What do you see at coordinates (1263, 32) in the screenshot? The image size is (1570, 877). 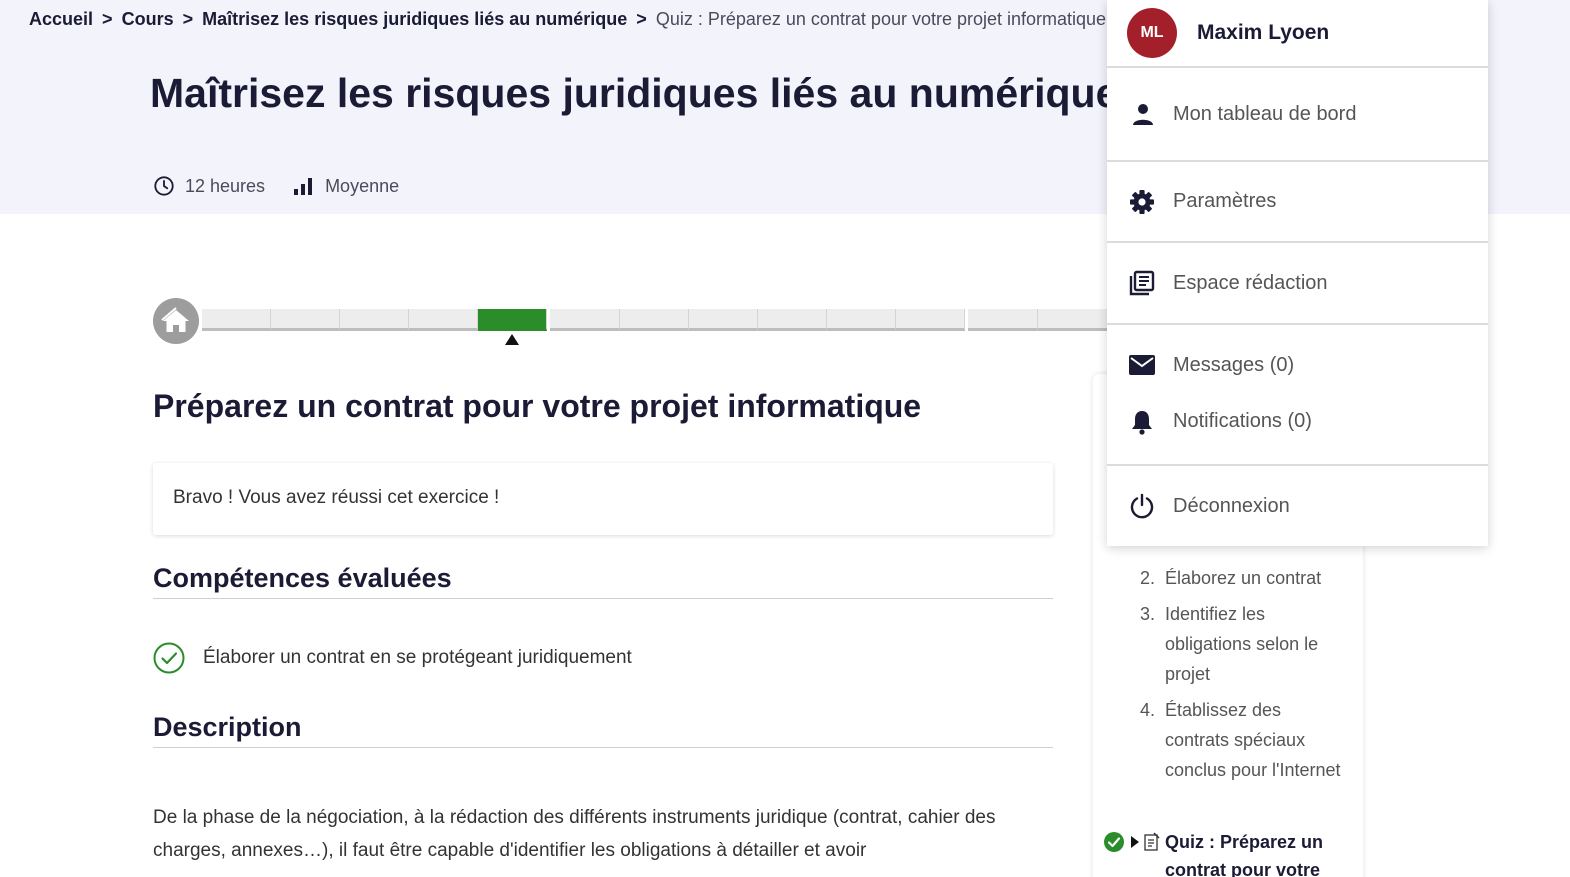 I see `user-name: Maxim Lyoen` at bounding box center [1263, 32].